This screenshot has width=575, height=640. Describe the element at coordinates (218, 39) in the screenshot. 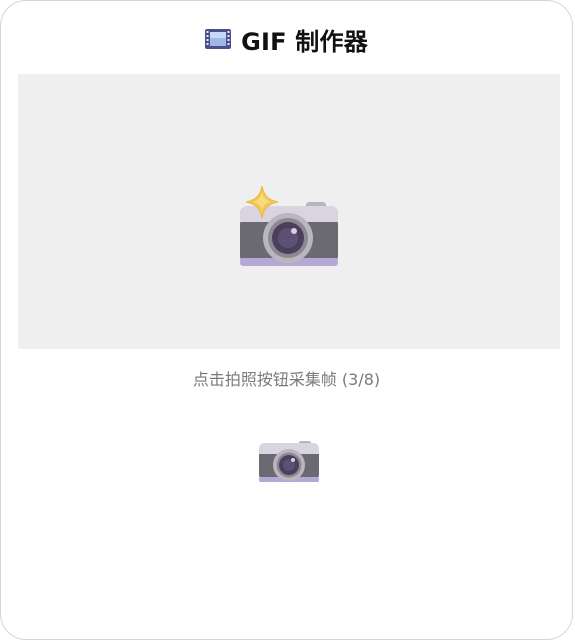

I see `film-frames-icon` at that location.